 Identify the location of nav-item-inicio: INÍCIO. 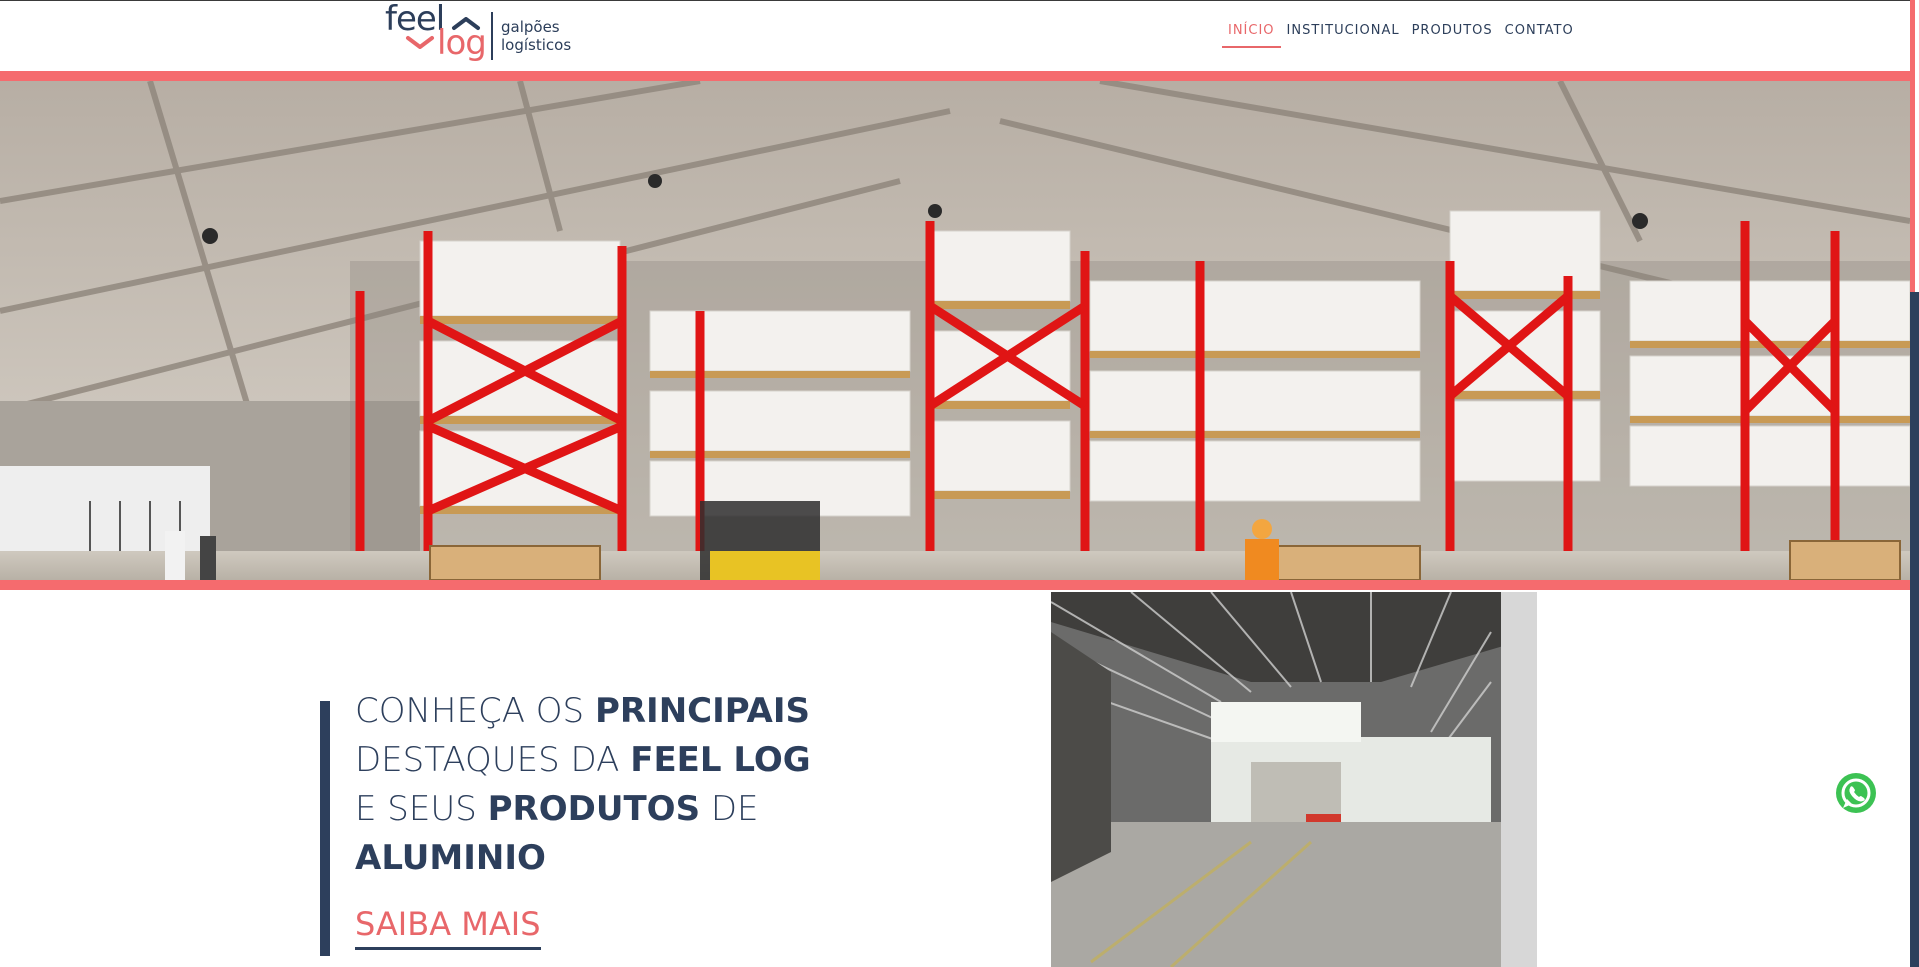
(1251, 34).